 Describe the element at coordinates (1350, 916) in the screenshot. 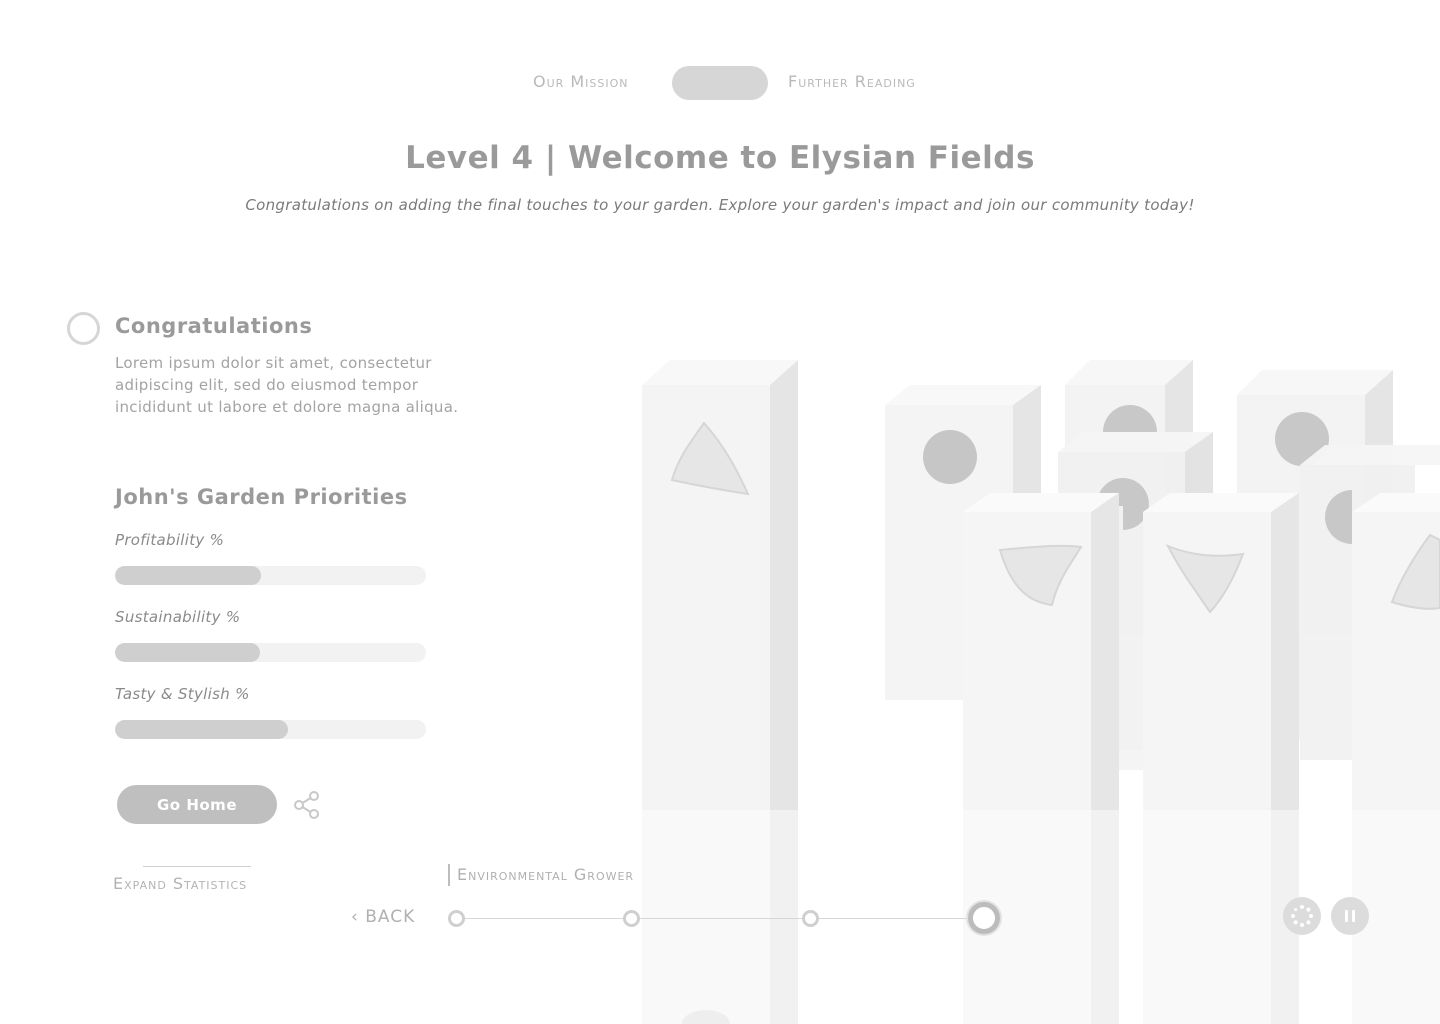

I see `pause-icon` at that location.